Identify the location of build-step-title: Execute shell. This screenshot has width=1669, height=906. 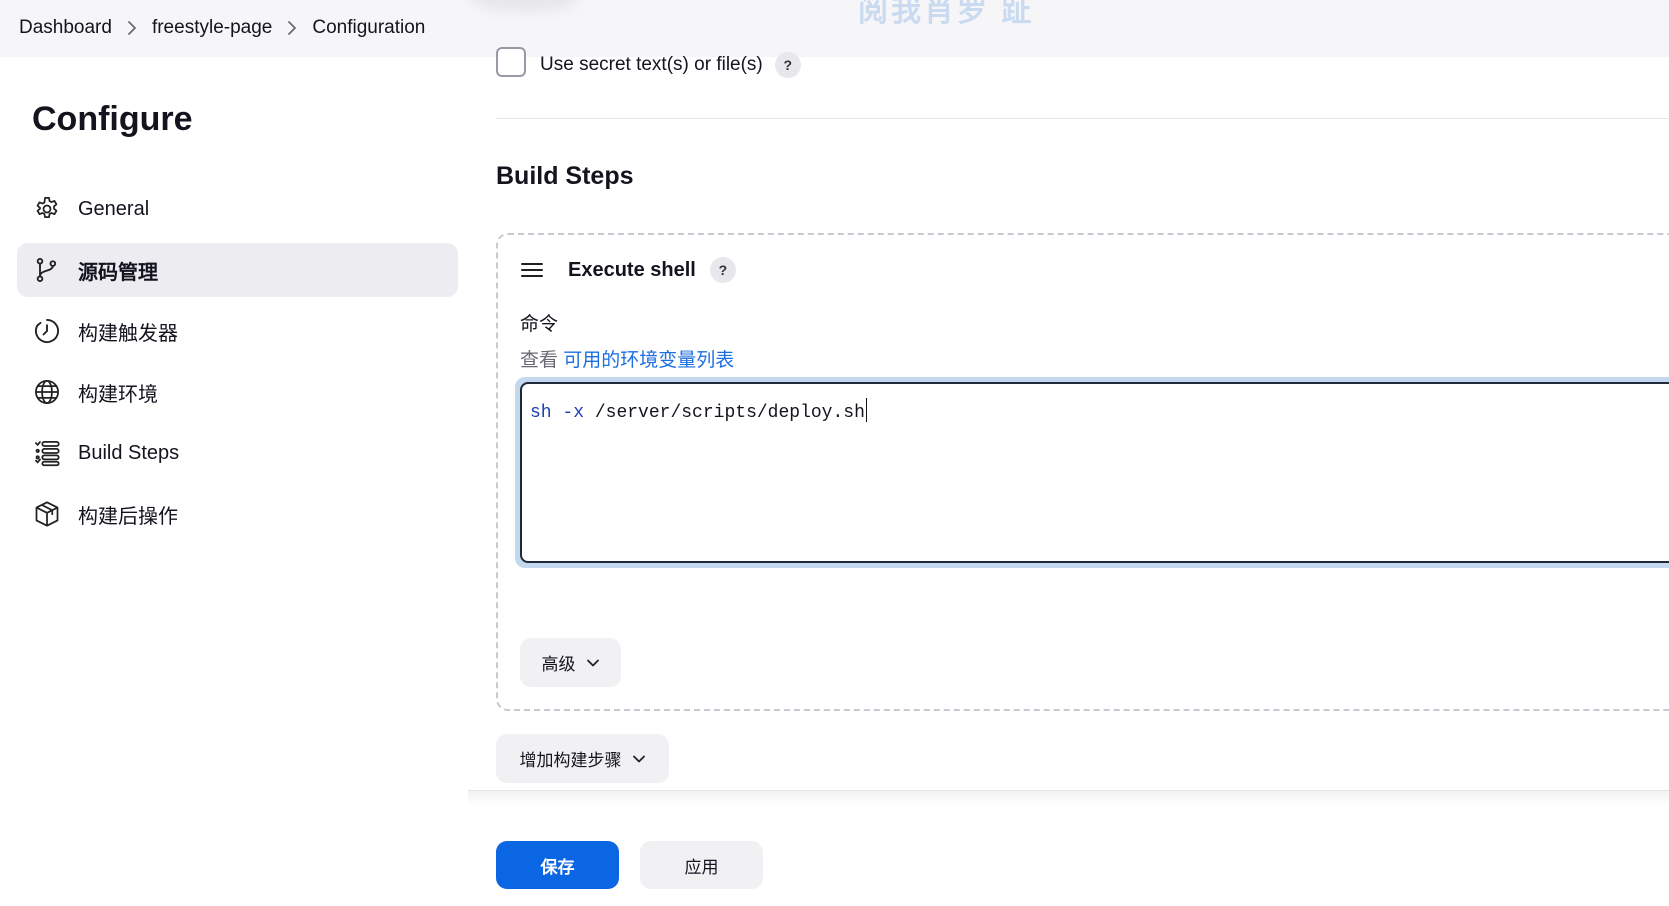
(632, 269).